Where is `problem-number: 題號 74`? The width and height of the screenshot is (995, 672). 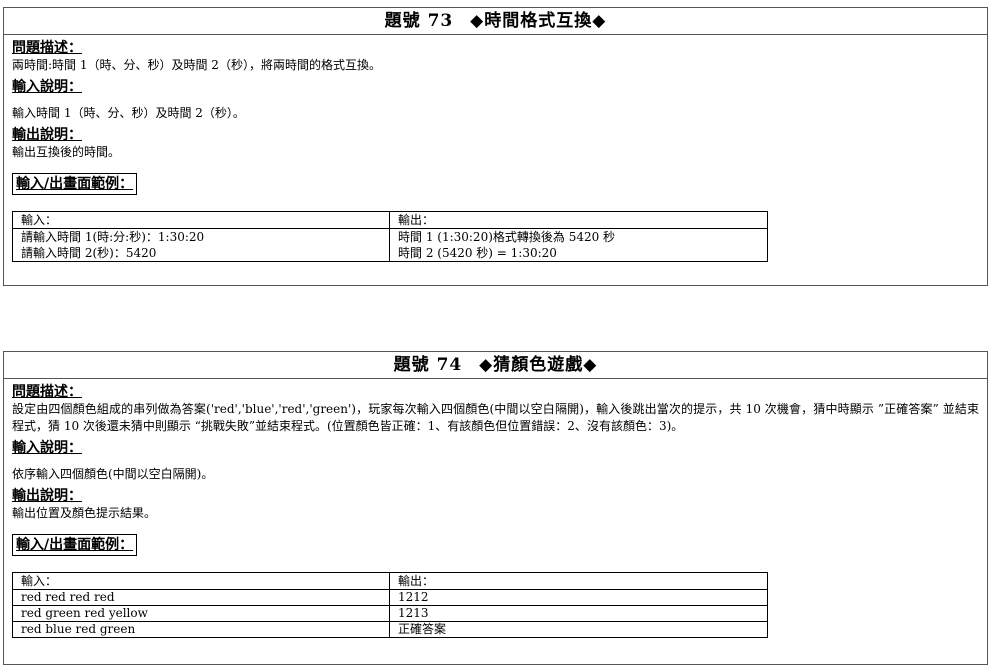 problem-number: 題號 74 is located at coordinates (428, 365).